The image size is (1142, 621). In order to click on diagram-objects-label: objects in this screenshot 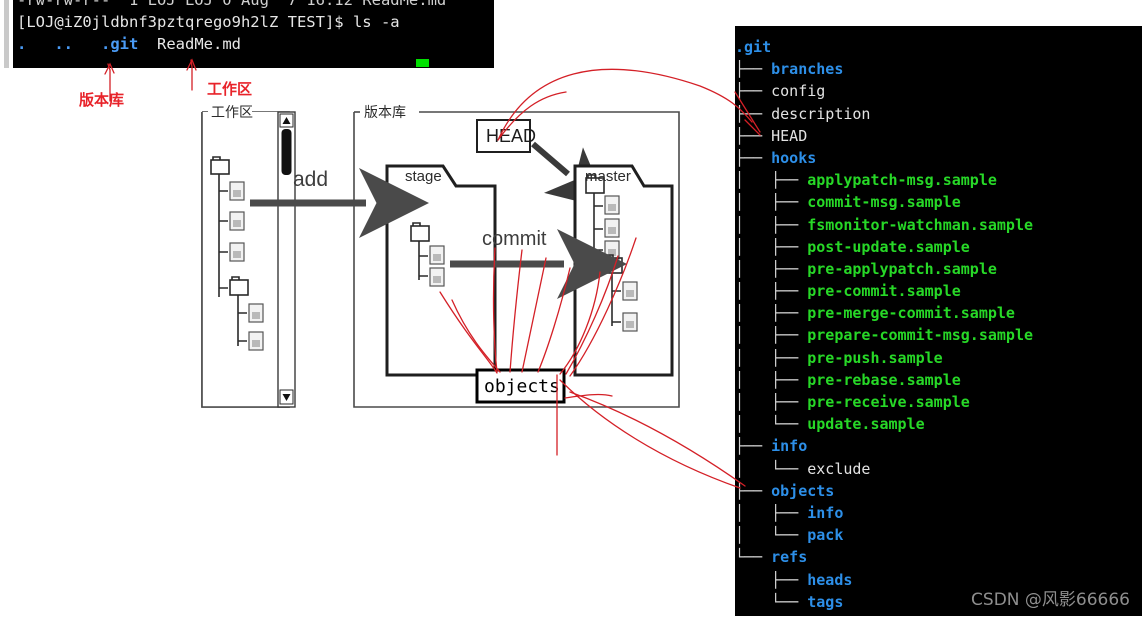, I will do `click(522, 386)`.